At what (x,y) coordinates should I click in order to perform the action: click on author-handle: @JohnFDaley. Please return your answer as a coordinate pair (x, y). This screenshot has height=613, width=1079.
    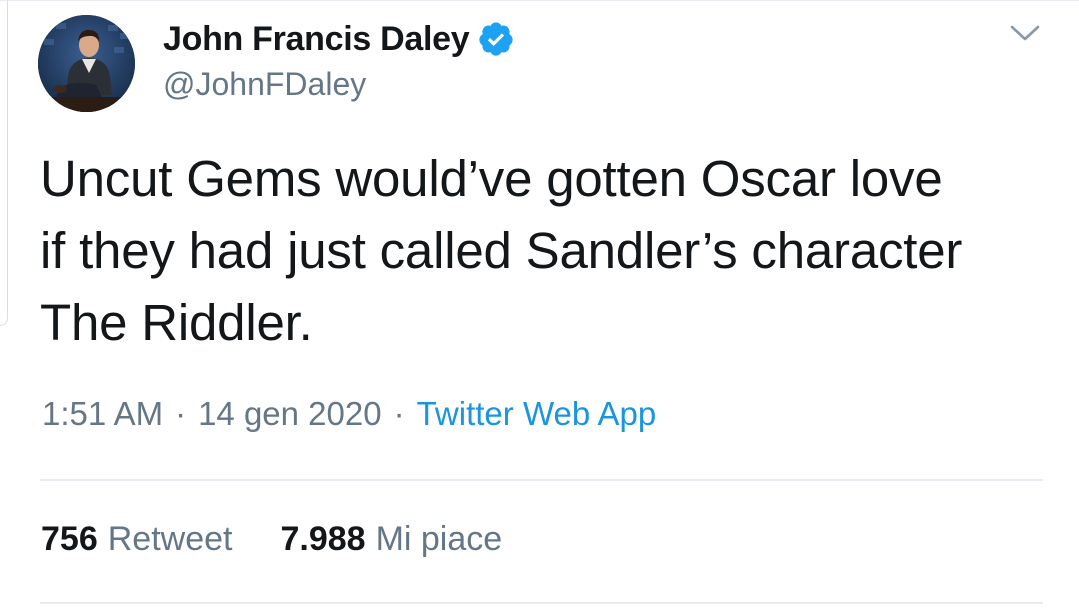
    Looking at the image, I should click on (264, 84).